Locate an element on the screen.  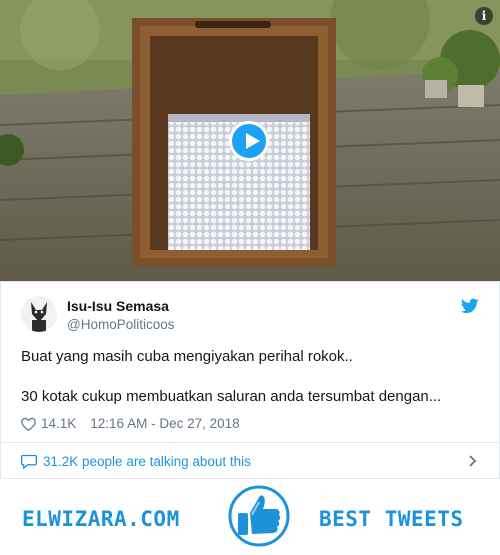
user-handle: @HomoPoliticoos is located at coordinates (121, 324).